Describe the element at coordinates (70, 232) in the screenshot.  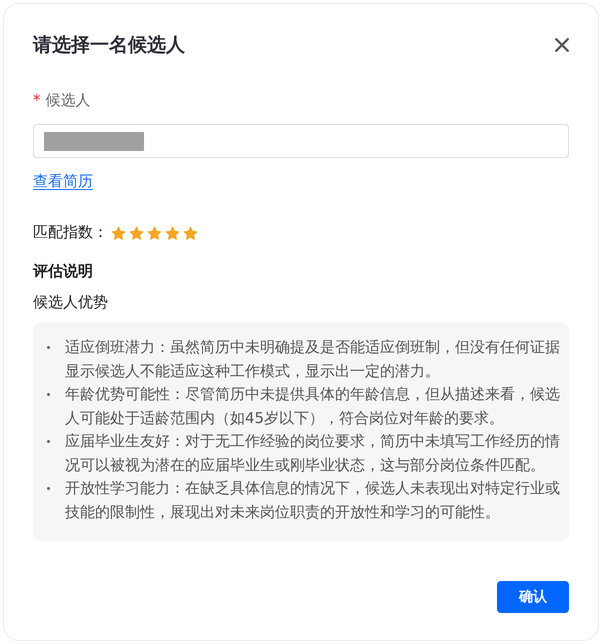
I see `match-label: 匹配指数：` at that location.